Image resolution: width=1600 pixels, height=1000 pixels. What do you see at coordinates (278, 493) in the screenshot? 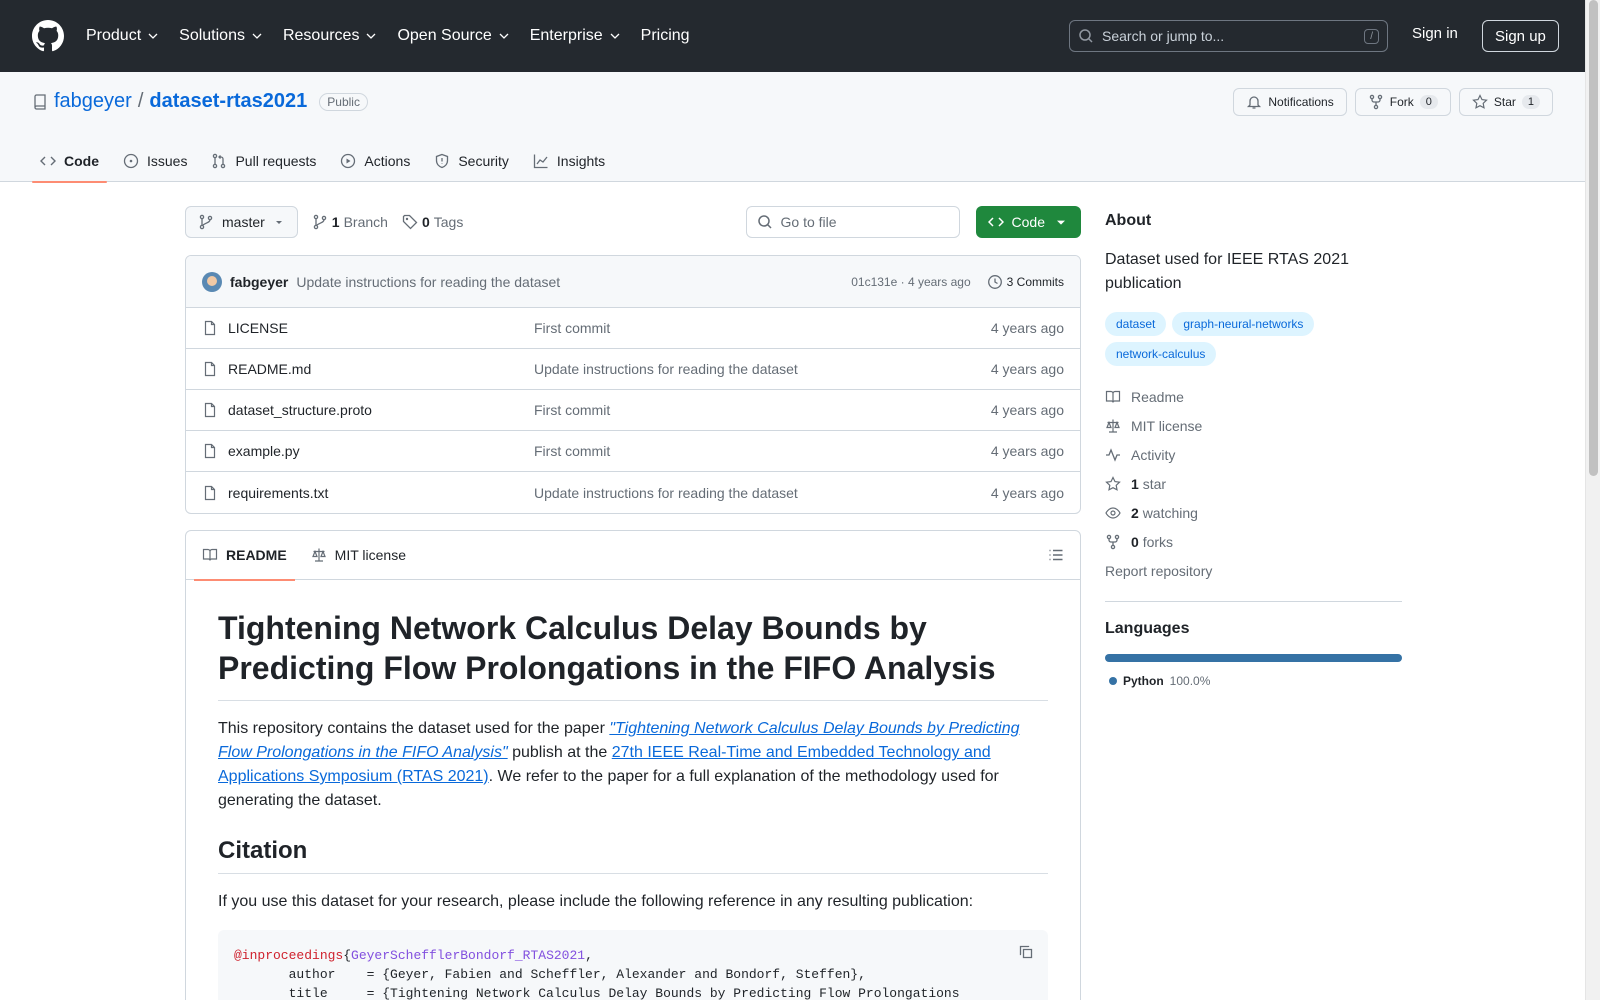
I see `file-name-link: requirements.txt` at bounding box center [278, 493].